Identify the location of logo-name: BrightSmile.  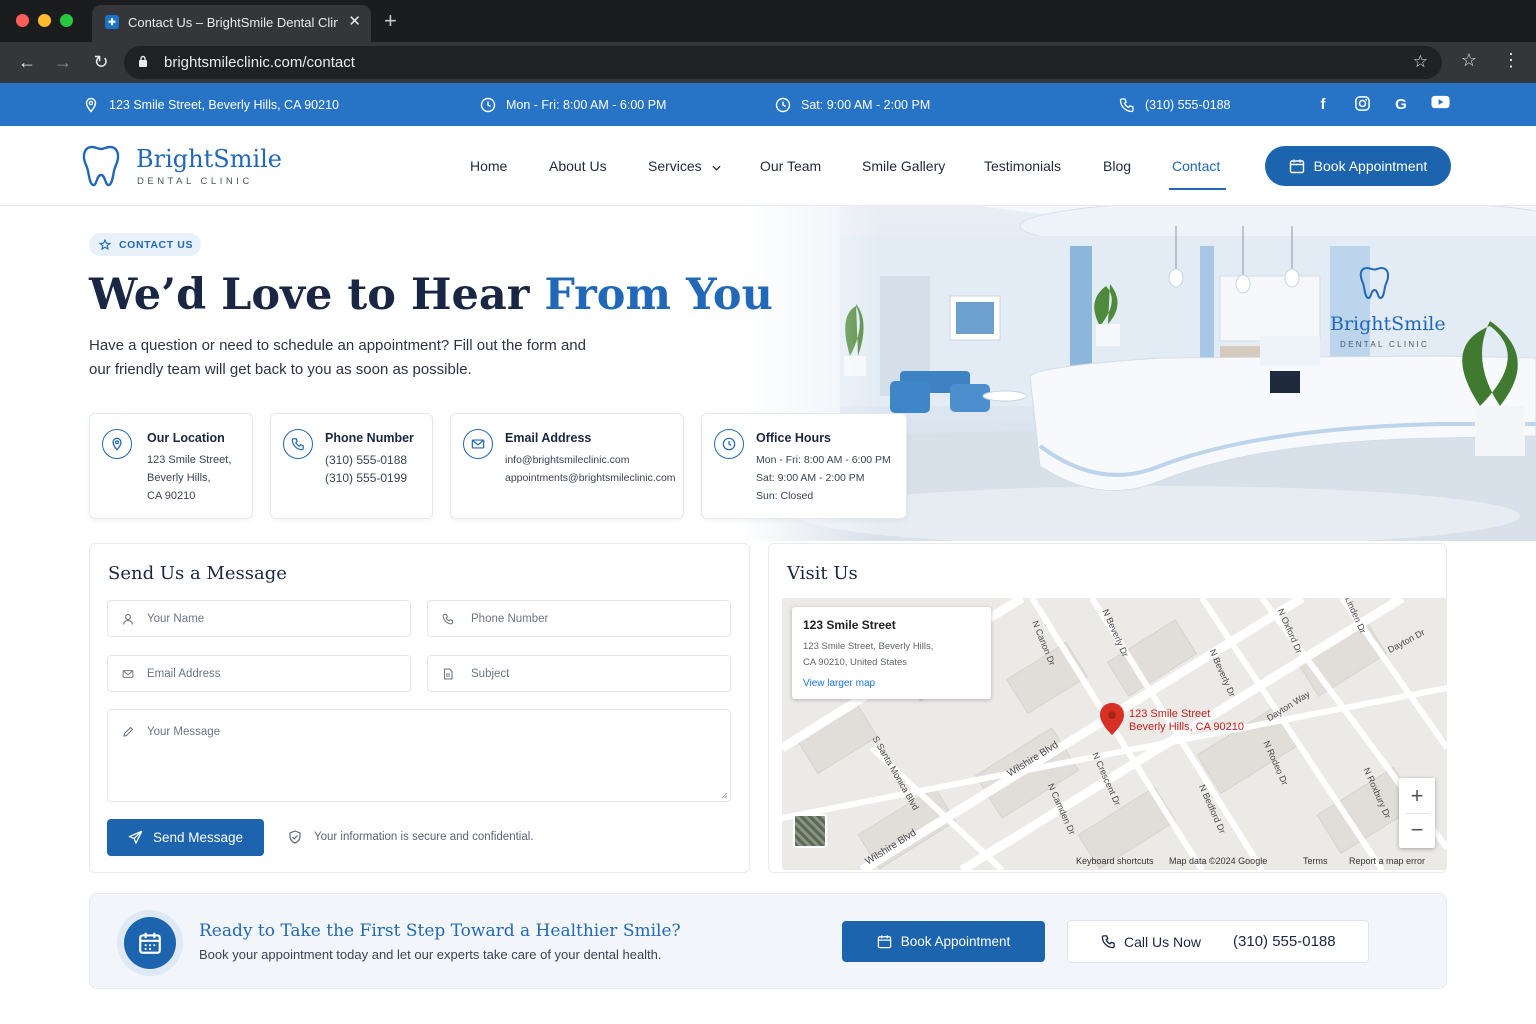
(209, 159).